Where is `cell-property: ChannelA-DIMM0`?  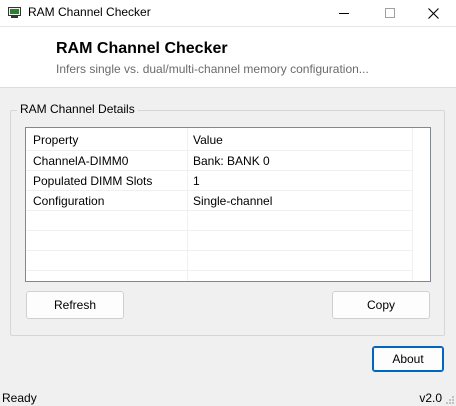
cell-property: ChannelA-DIMM0 is located at coordinates (81, 161).